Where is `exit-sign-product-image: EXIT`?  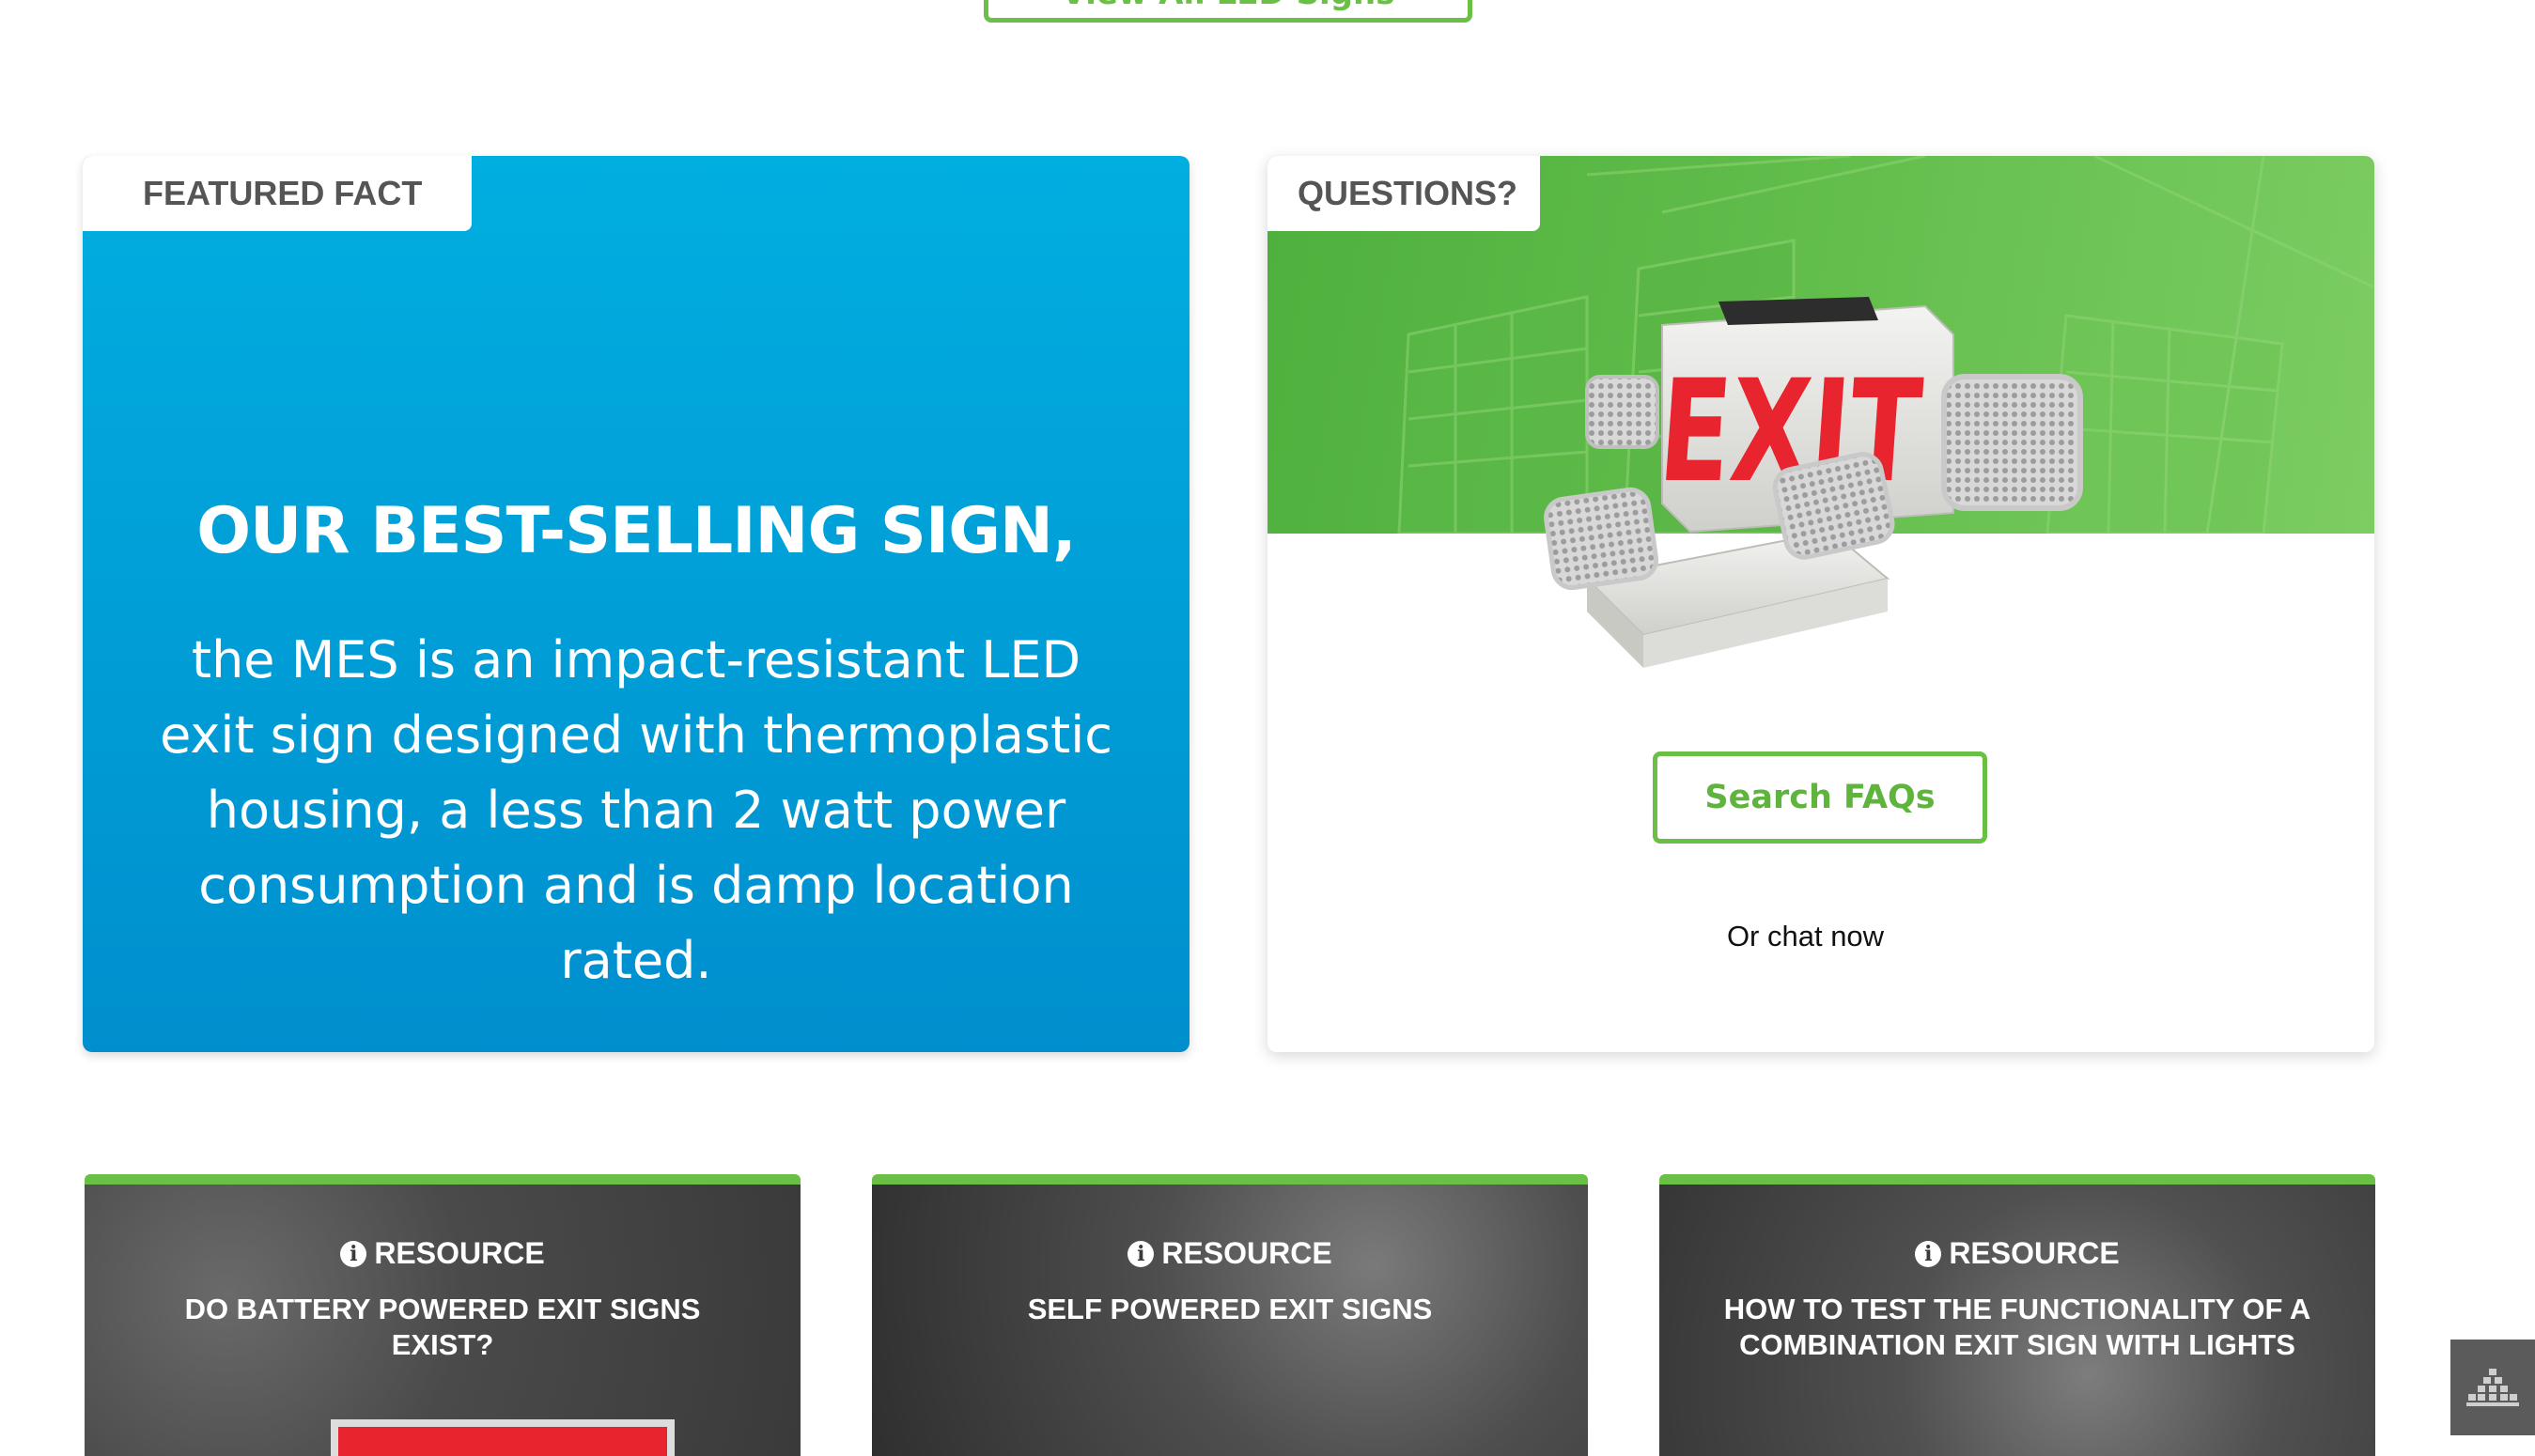 exit-sign-product-image: EXIT is located at coordinates (1813, 482).